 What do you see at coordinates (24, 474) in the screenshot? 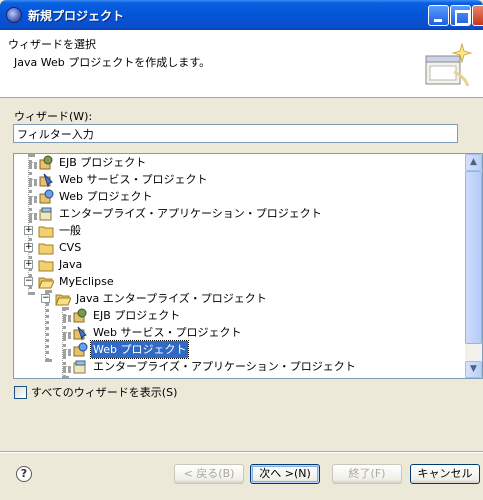
I see `help-button: ?` at bounding box center [24, 474].